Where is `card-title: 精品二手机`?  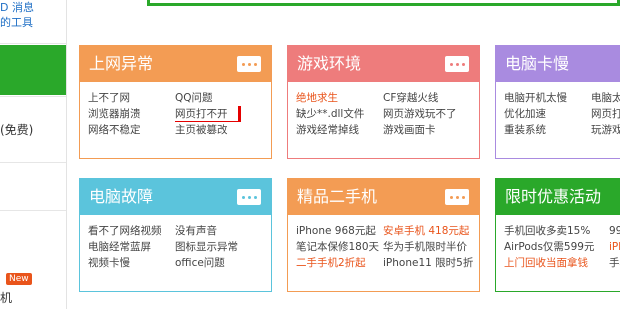
card-title: 精品二手机 is located at coordinates (337, 196).